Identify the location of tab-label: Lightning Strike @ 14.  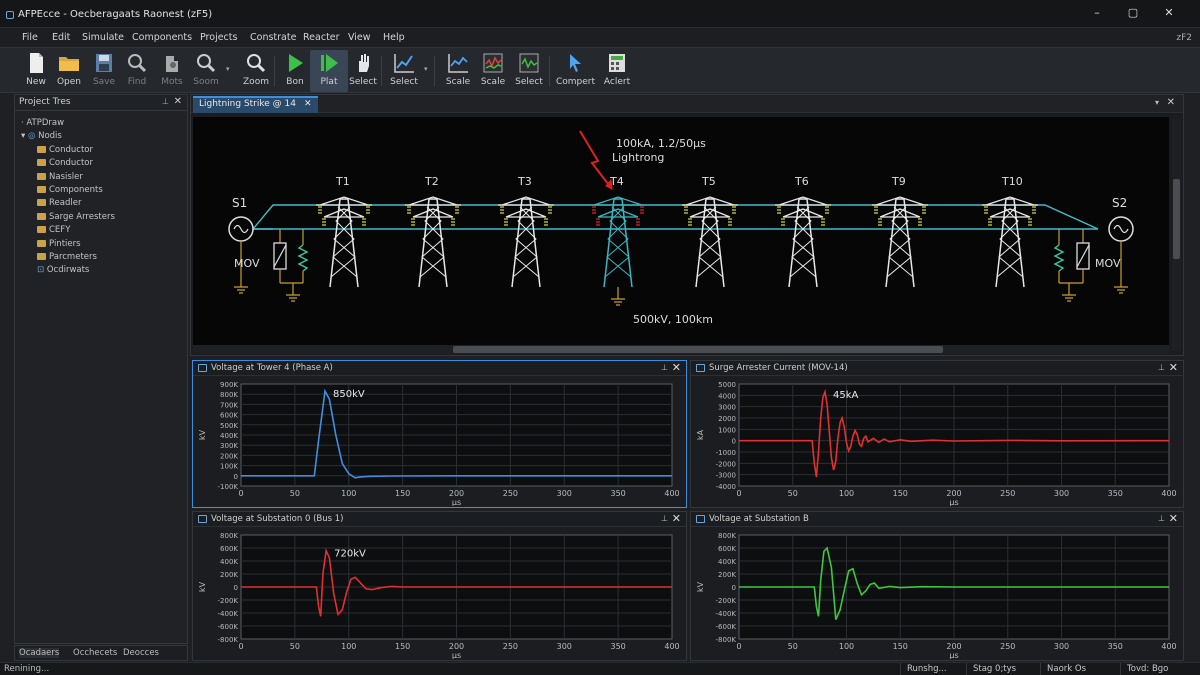
(247, 104).